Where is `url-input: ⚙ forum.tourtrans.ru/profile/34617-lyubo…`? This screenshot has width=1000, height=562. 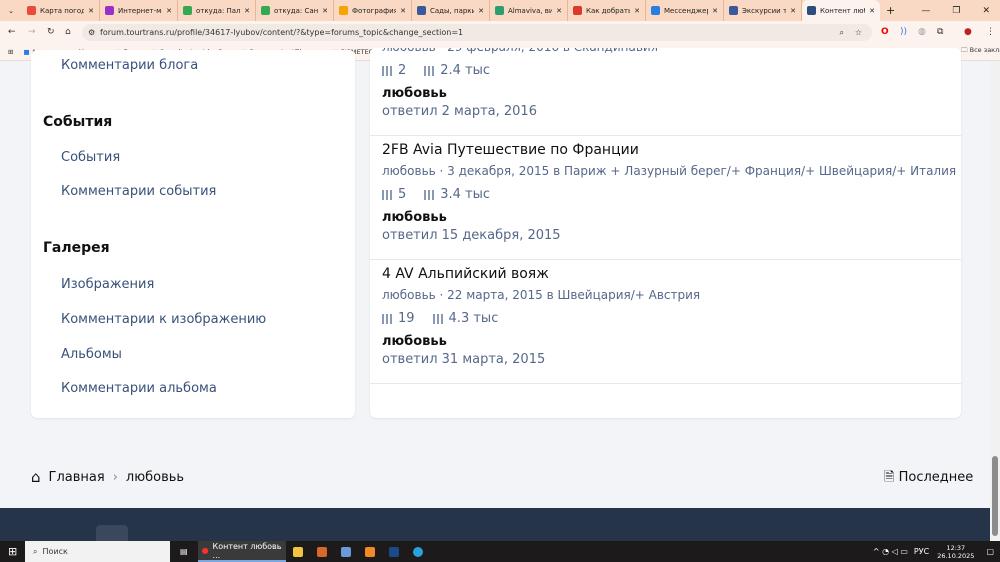 url-input: ⚙ forum.tourtrans.ru/profile/34617-lyubo… is located at coordinates (477, 32).